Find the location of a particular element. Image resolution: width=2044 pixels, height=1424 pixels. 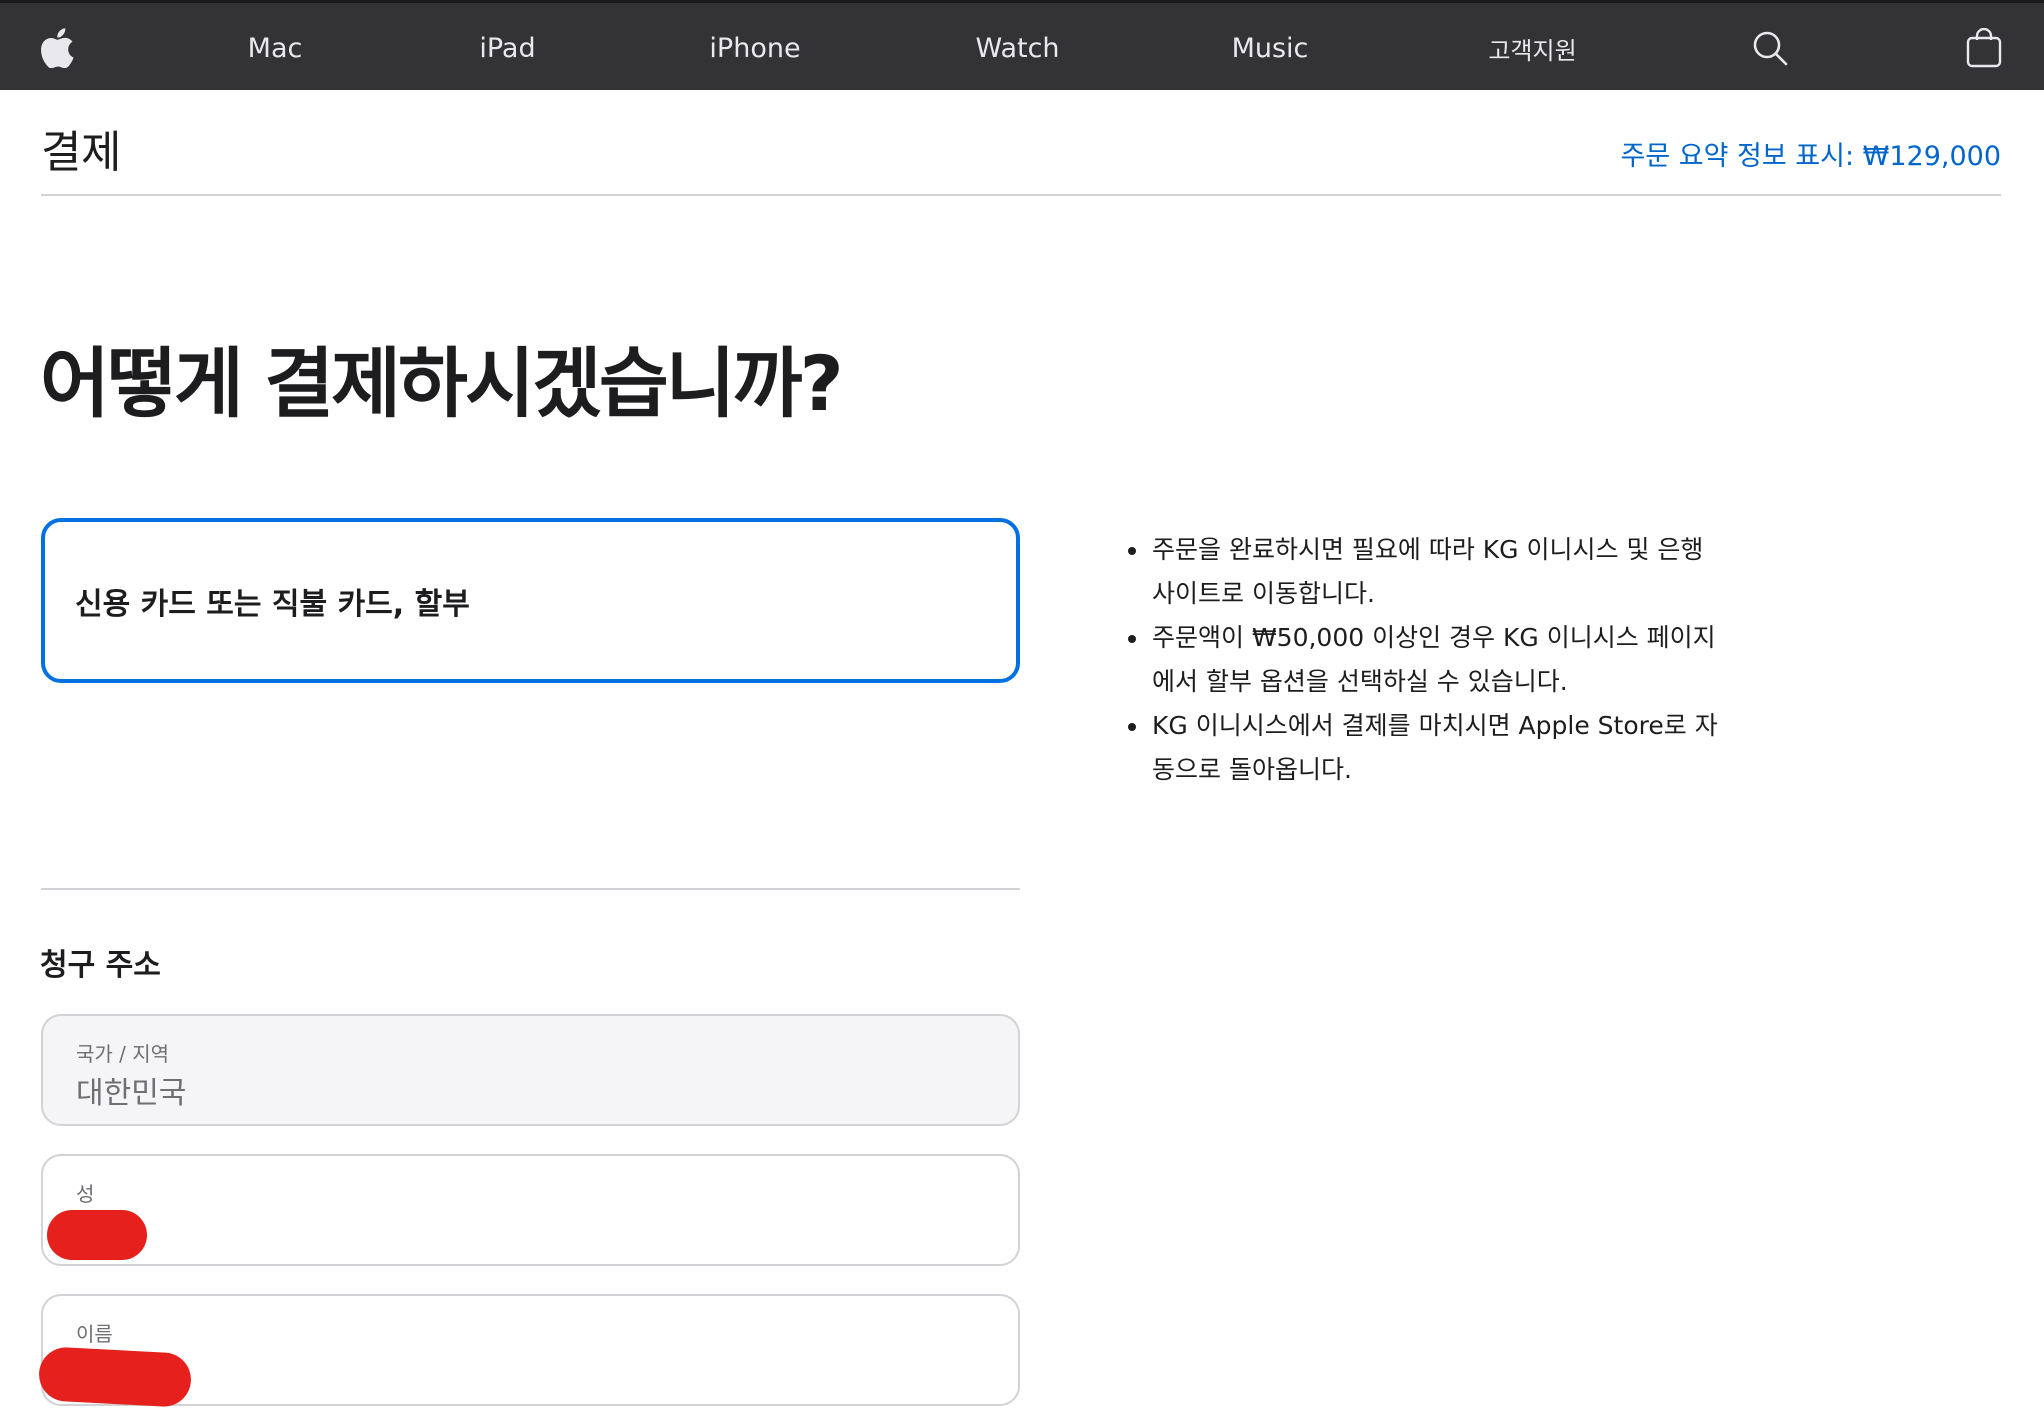

last-name-label: 성 is located at coordinates (85, 1194).